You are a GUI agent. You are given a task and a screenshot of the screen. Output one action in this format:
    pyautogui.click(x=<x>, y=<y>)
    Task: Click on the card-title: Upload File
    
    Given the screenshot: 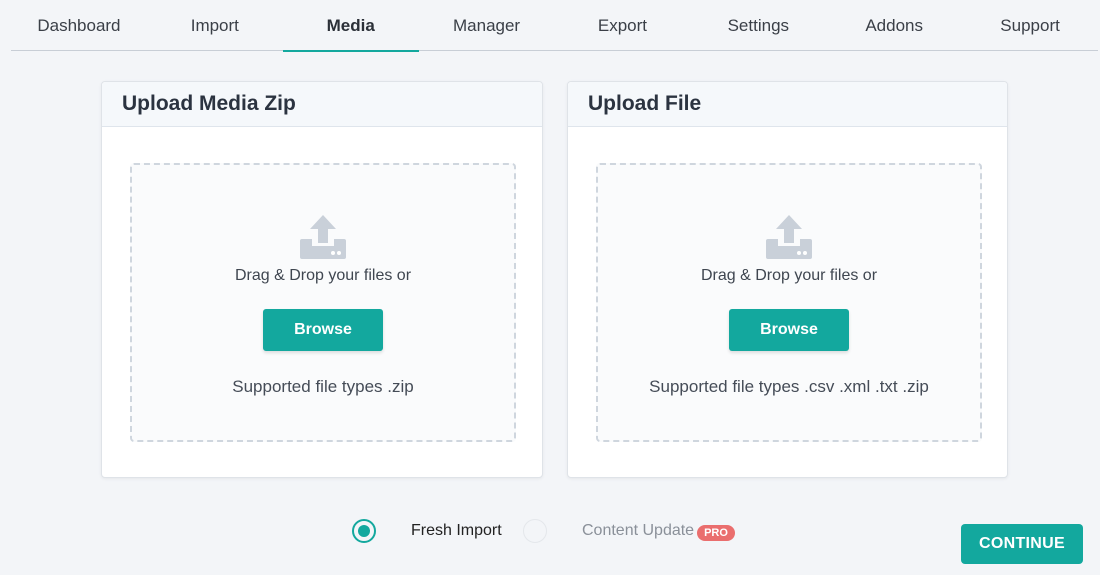 What is the action you would take?
    pyautogui.click(x=787, y=104)
    